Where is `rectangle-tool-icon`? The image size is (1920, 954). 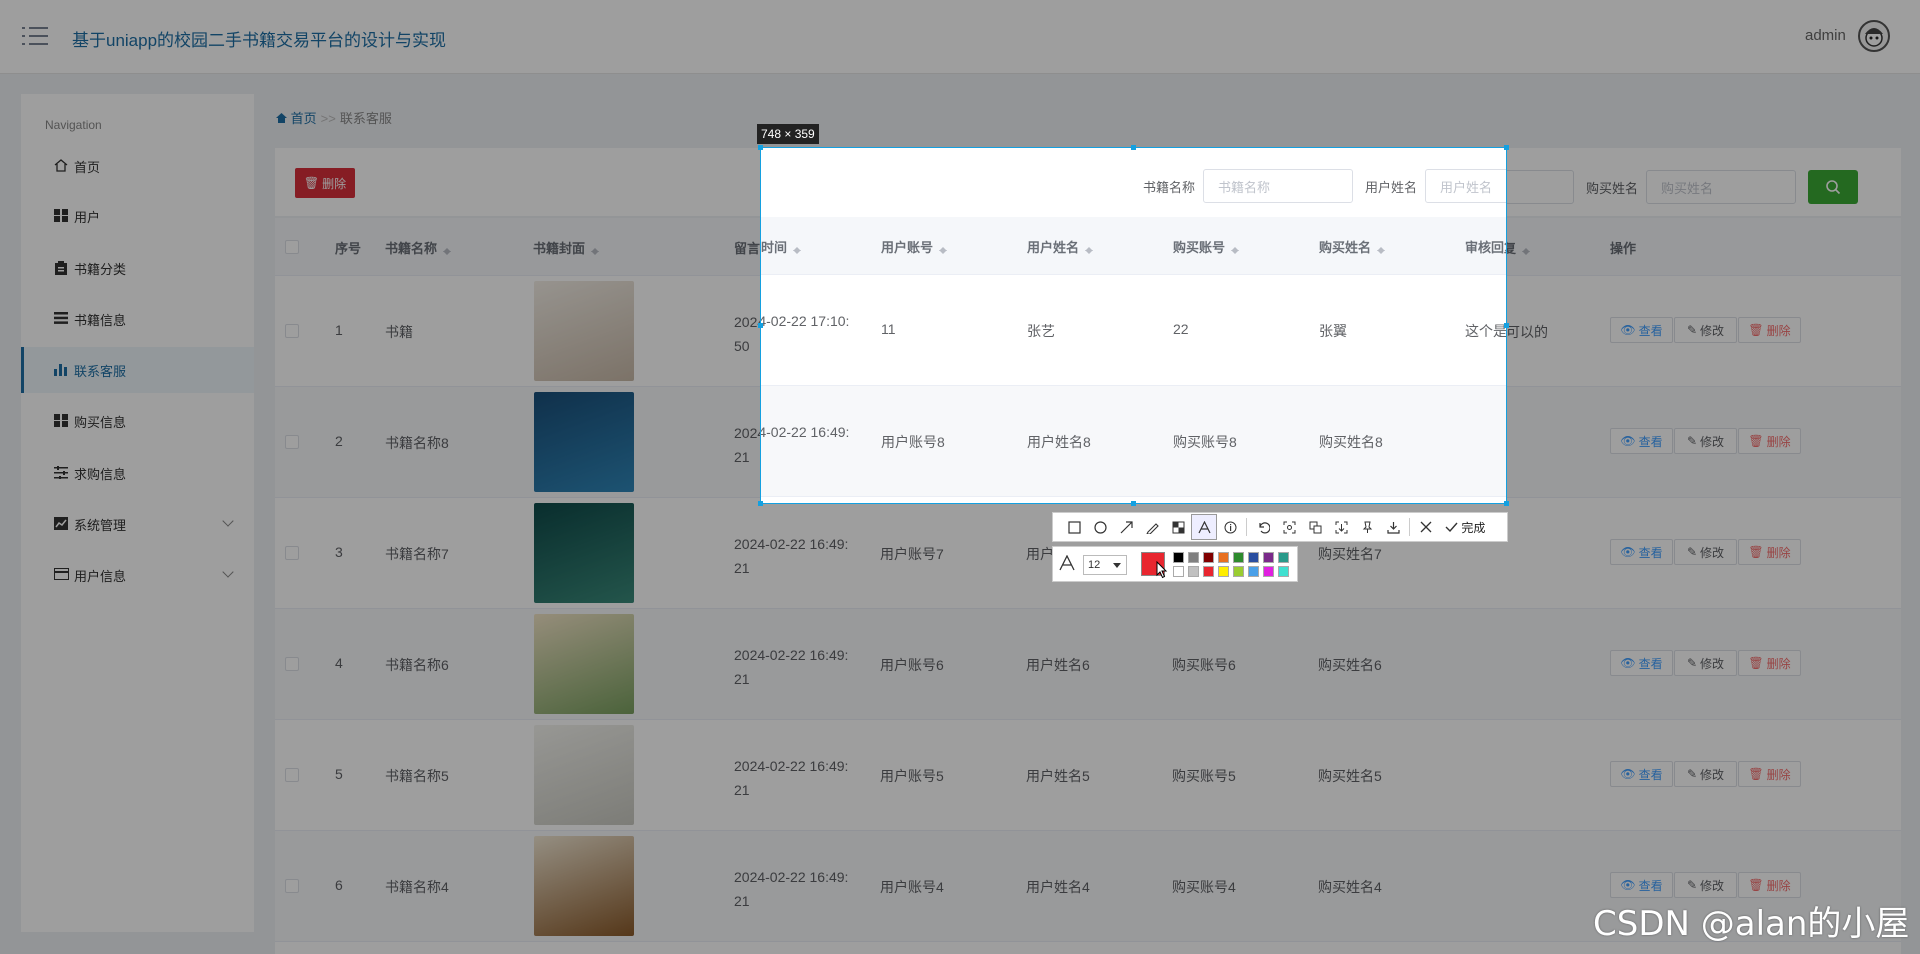 rectangle-tool-icon is located at coordinates (1074, 527).